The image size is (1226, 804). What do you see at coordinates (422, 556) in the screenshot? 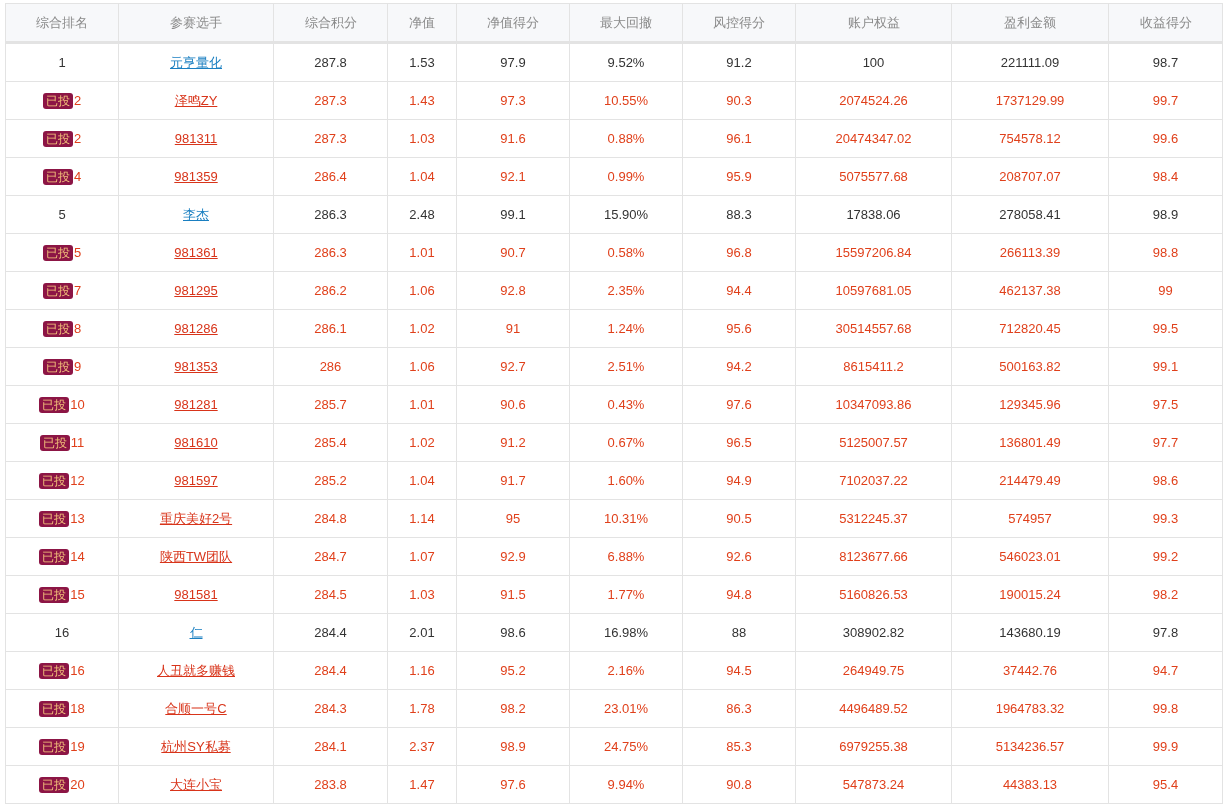
I see `table-cell: 1.07` at bounding box center [422, 556].